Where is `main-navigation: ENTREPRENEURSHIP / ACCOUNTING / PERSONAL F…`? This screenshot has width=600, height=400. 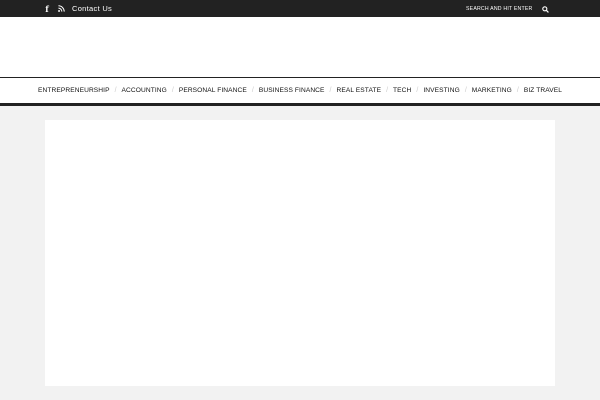 main-navigation: ENTREPRENEURSHIP / ACCOUNTING / PERSONAL F… is located at coordinates (300, 91).